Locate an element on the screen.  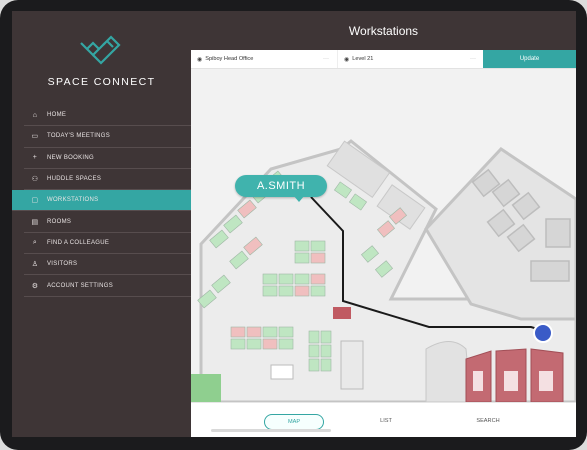
tab-list: LIST is located at coordinates (386, 421).